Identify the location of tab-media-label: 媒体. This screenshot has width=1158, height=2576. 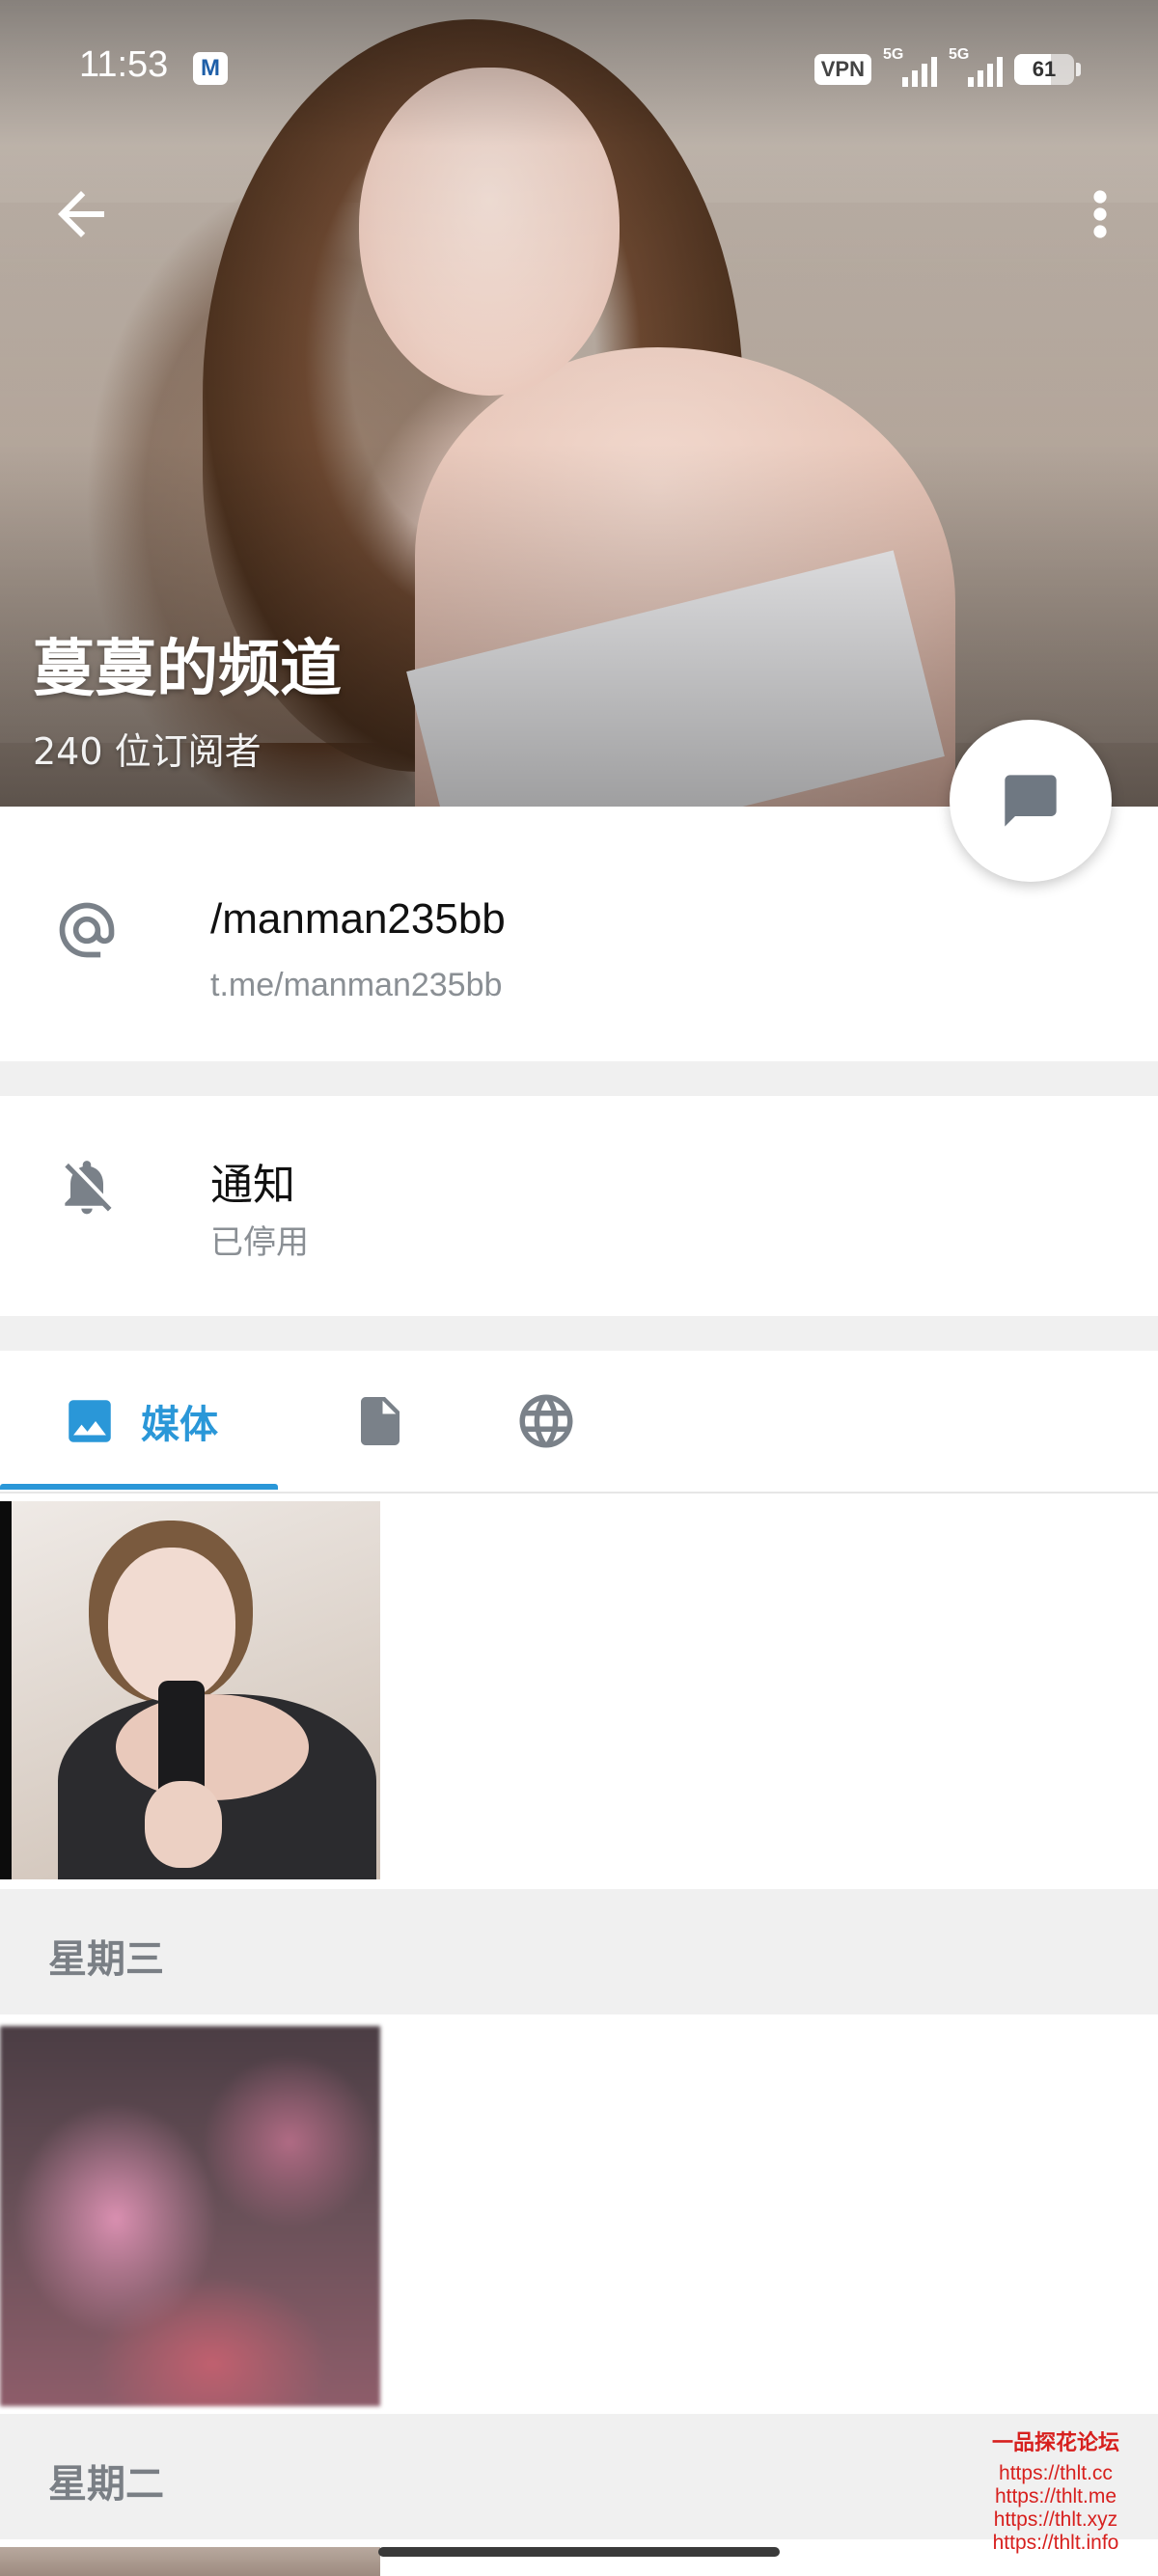
(179, 1425).